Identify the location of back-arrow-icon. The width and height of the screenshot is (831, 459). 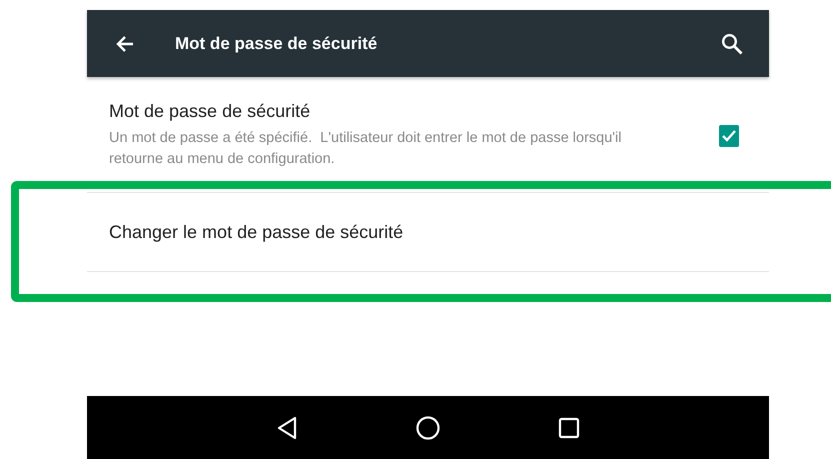
(125, 44).